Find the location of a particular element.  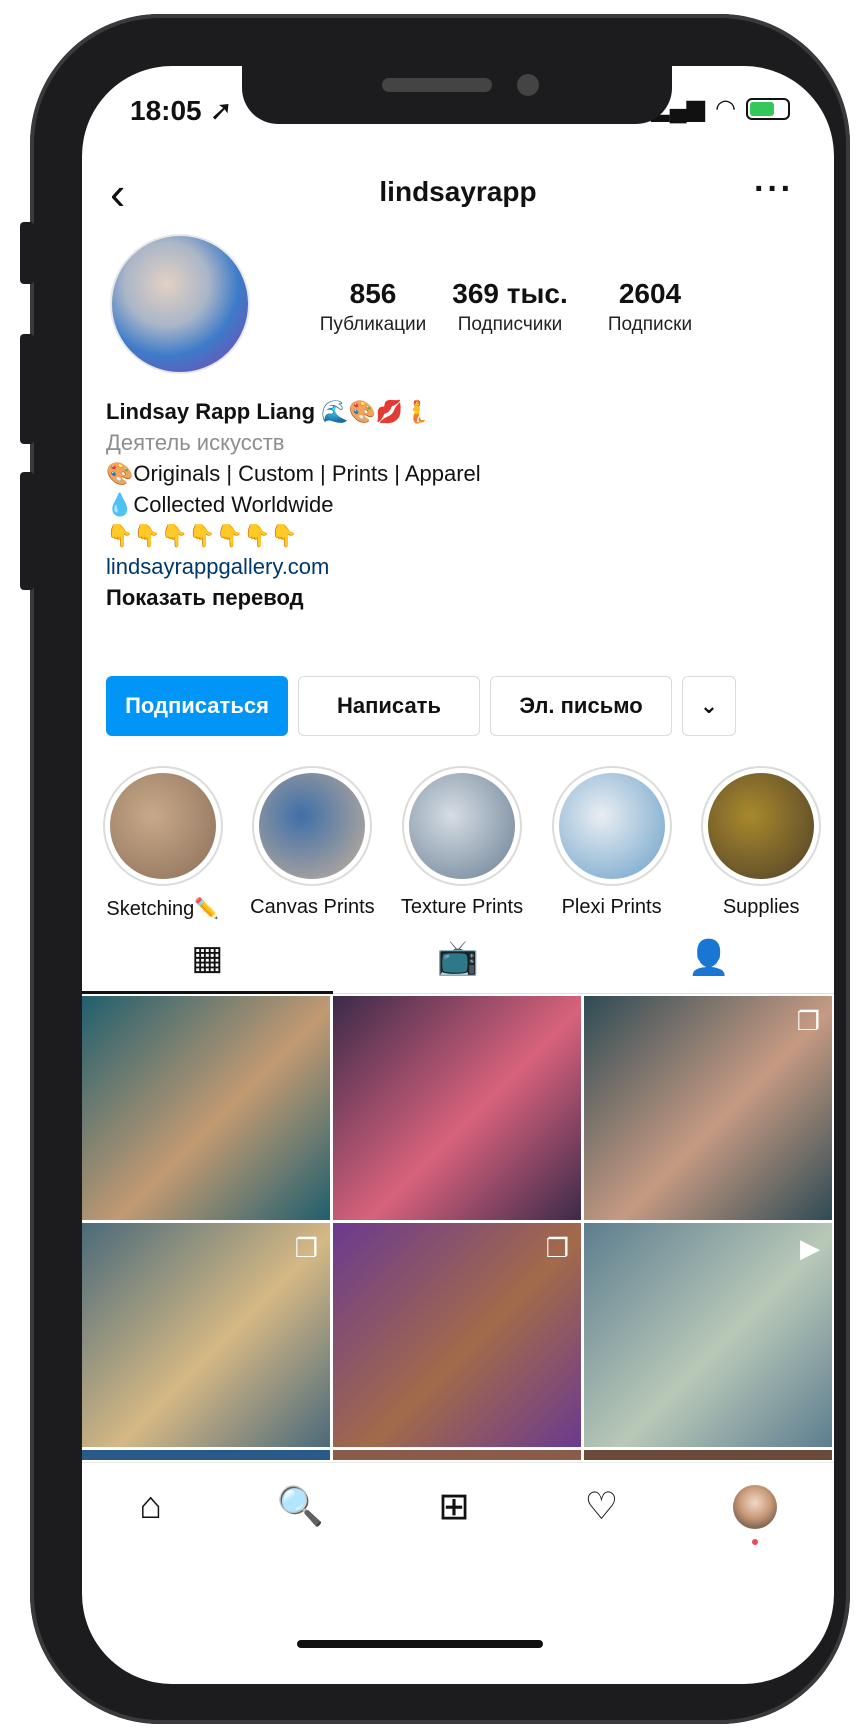

story-highlight: Canvas Prints is located at coordinates (313, 843).